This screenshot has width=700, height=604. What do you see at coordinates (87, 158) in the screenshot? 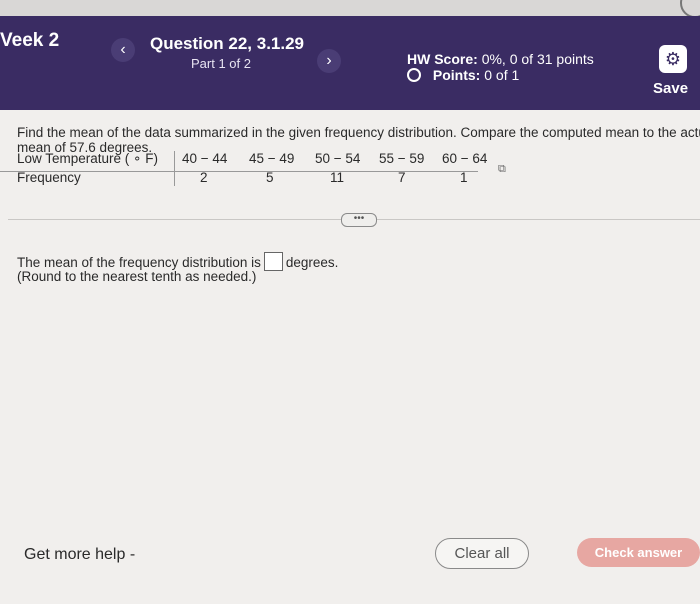
I see `row-label-temperature: Low Temperature ( ∘ F)` at bounding box center [87, 158].